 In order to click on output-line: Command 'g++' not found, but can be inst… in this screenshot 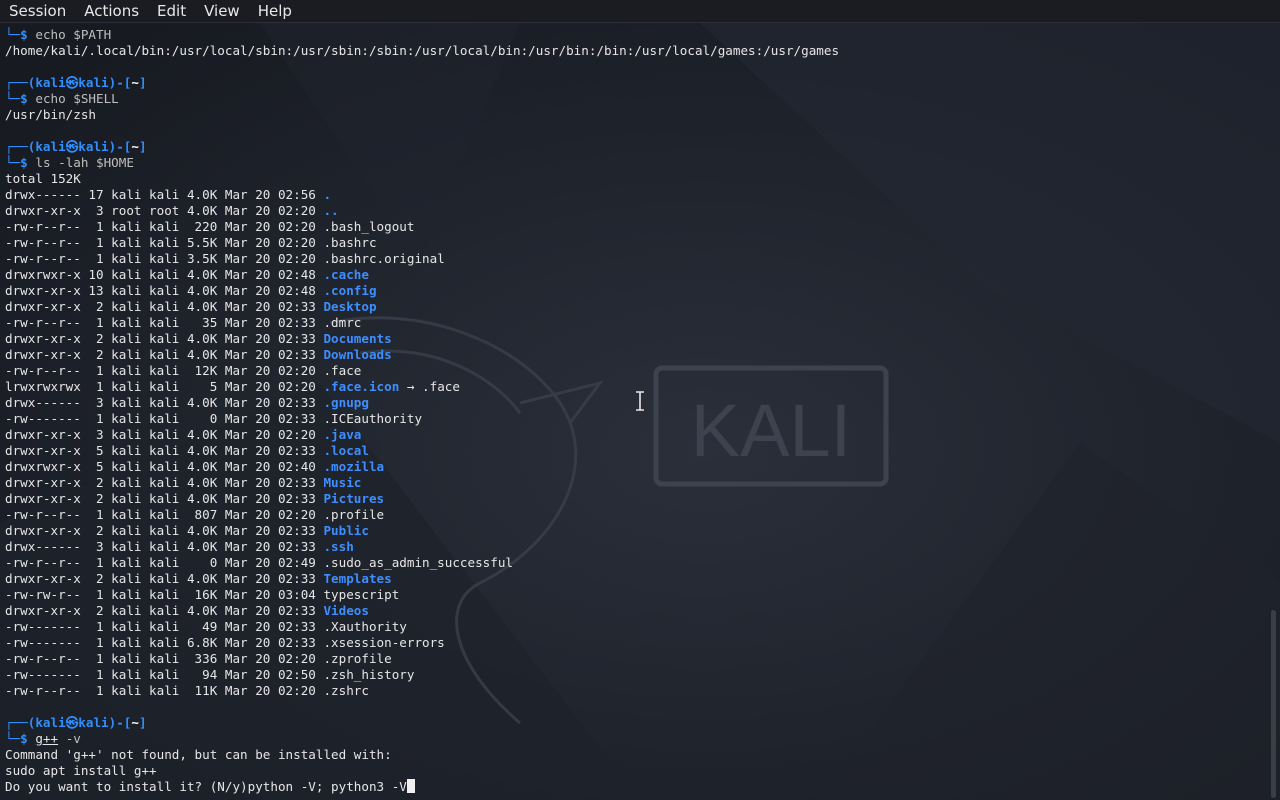, I will do `click(635, 755)`.